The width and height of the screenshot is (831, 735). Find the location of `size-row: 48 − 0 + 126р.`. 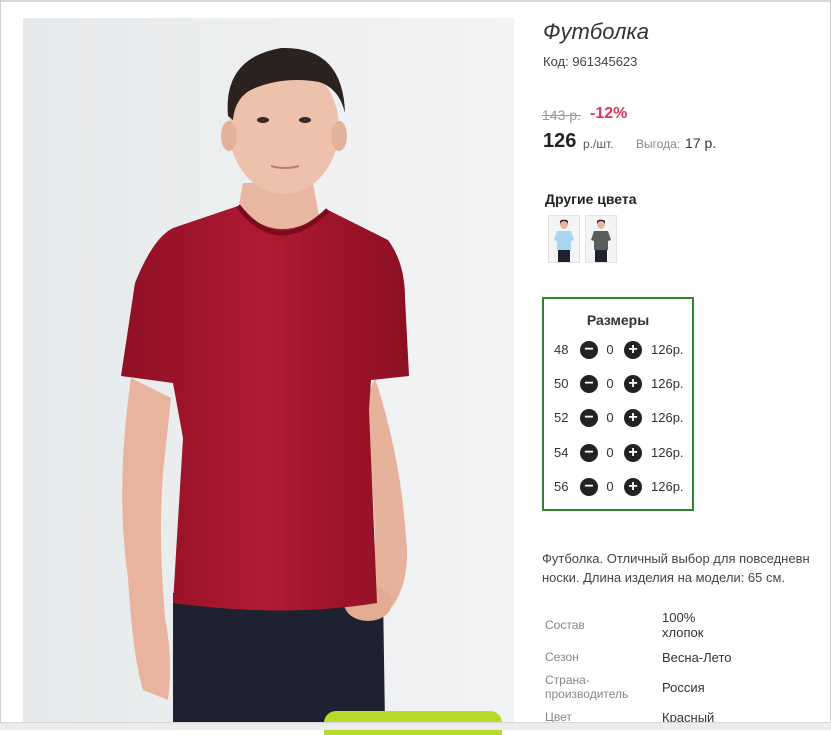

size-row: 48 − 0 + 126р. is located at coordinates (619, 350).